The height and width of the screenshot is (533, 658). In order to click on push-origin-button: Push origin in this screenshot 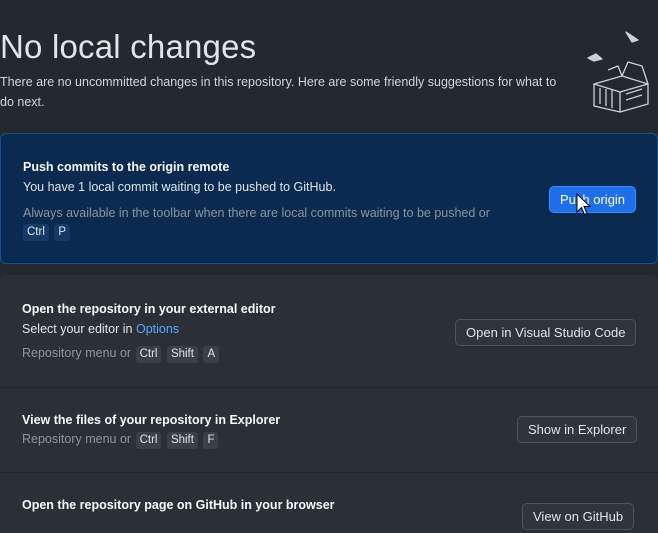, I will do `click(593, 199)`.